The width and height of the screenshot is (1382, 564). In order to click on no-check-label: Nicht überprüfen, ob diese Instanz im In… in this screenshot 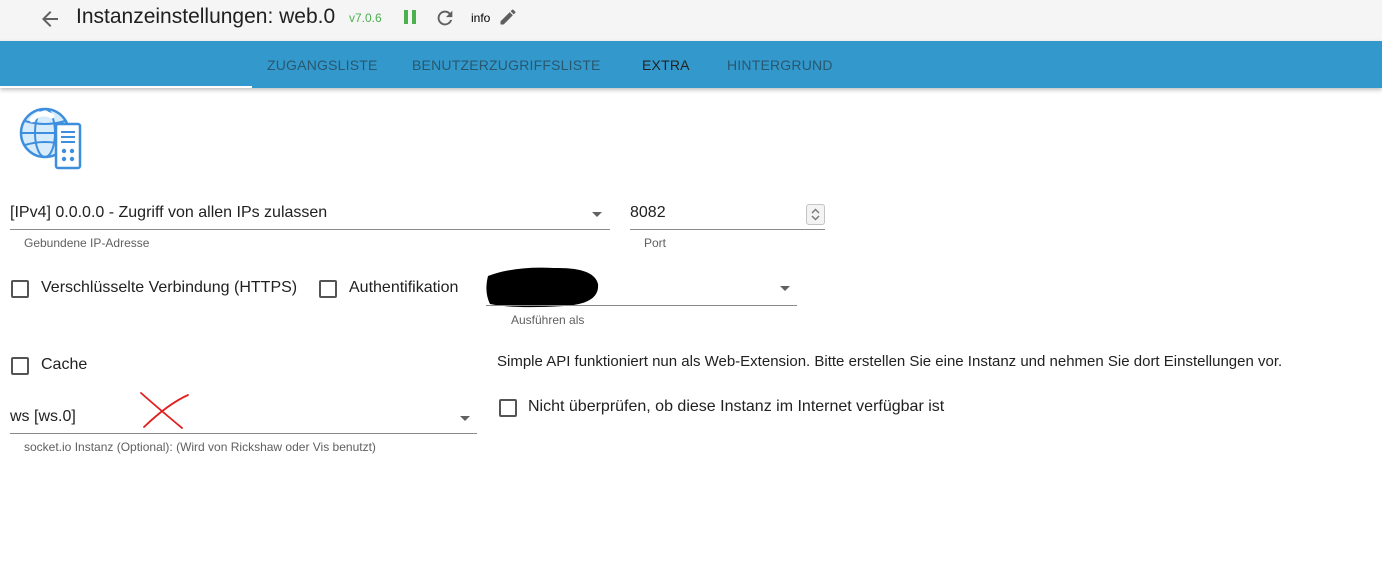, I will do `click(736, 406)`.